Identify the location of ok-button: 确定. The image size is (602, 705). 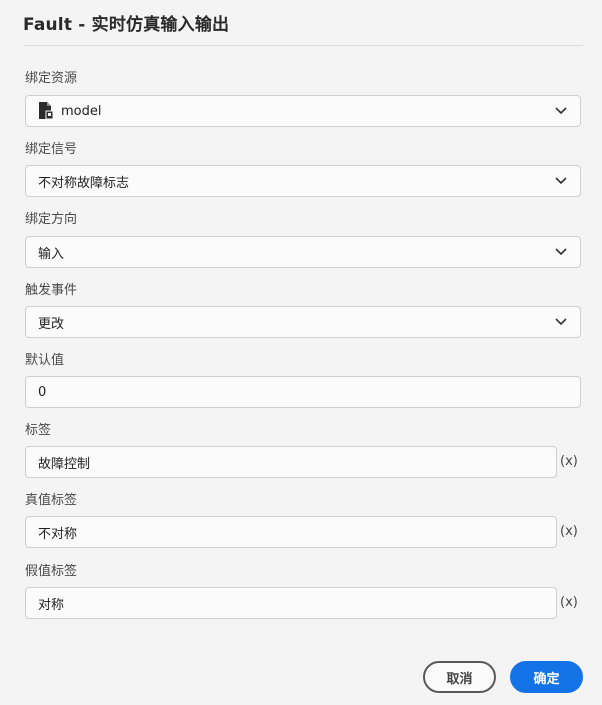
(546, 677).